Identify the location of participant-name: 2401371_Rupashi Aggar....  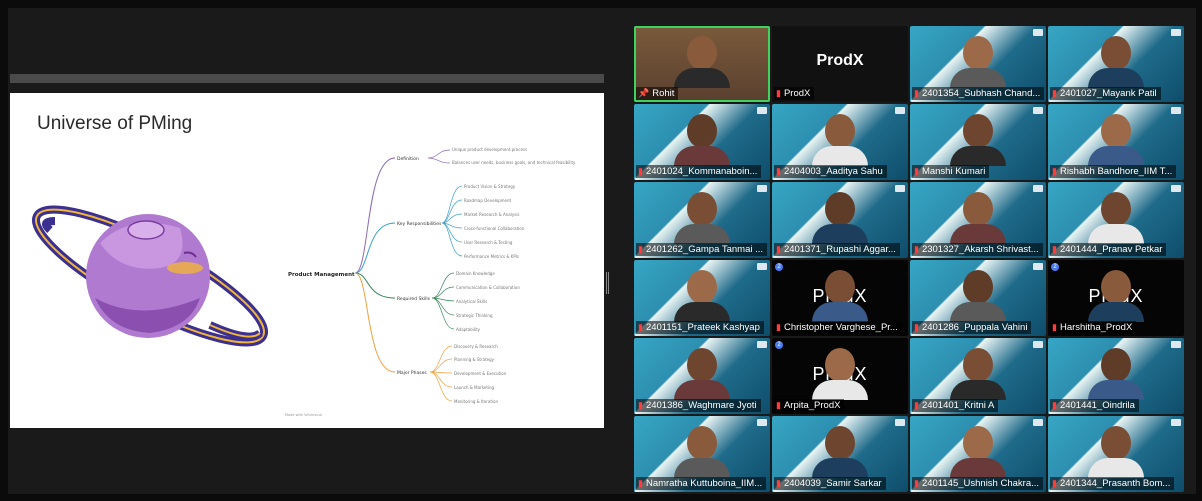
(839, 249).